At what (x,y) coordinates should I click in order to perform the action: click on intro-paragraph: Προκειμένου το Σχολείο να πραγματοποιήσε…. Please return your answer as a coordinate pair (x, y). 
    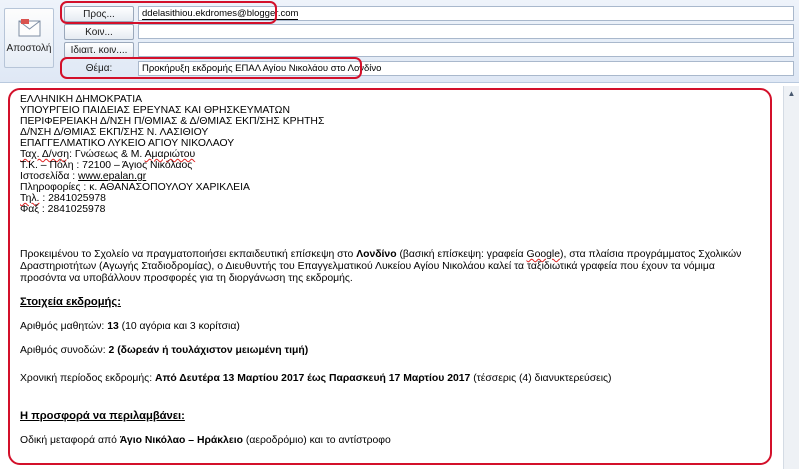
    Looking at the image, I should click on (390, 267).